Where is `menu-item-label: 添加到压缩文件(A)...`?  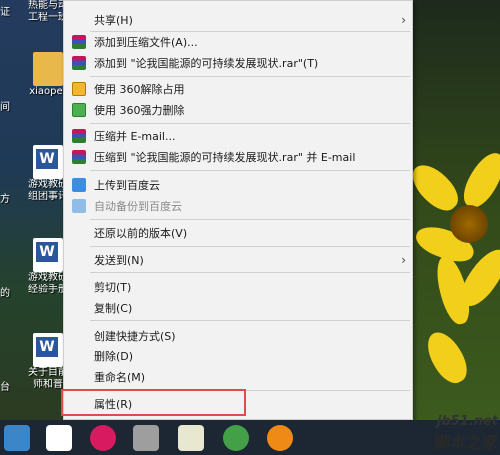
menu-item-label: 添加到压缩文件(A)... is located at coordinates (146, 42).